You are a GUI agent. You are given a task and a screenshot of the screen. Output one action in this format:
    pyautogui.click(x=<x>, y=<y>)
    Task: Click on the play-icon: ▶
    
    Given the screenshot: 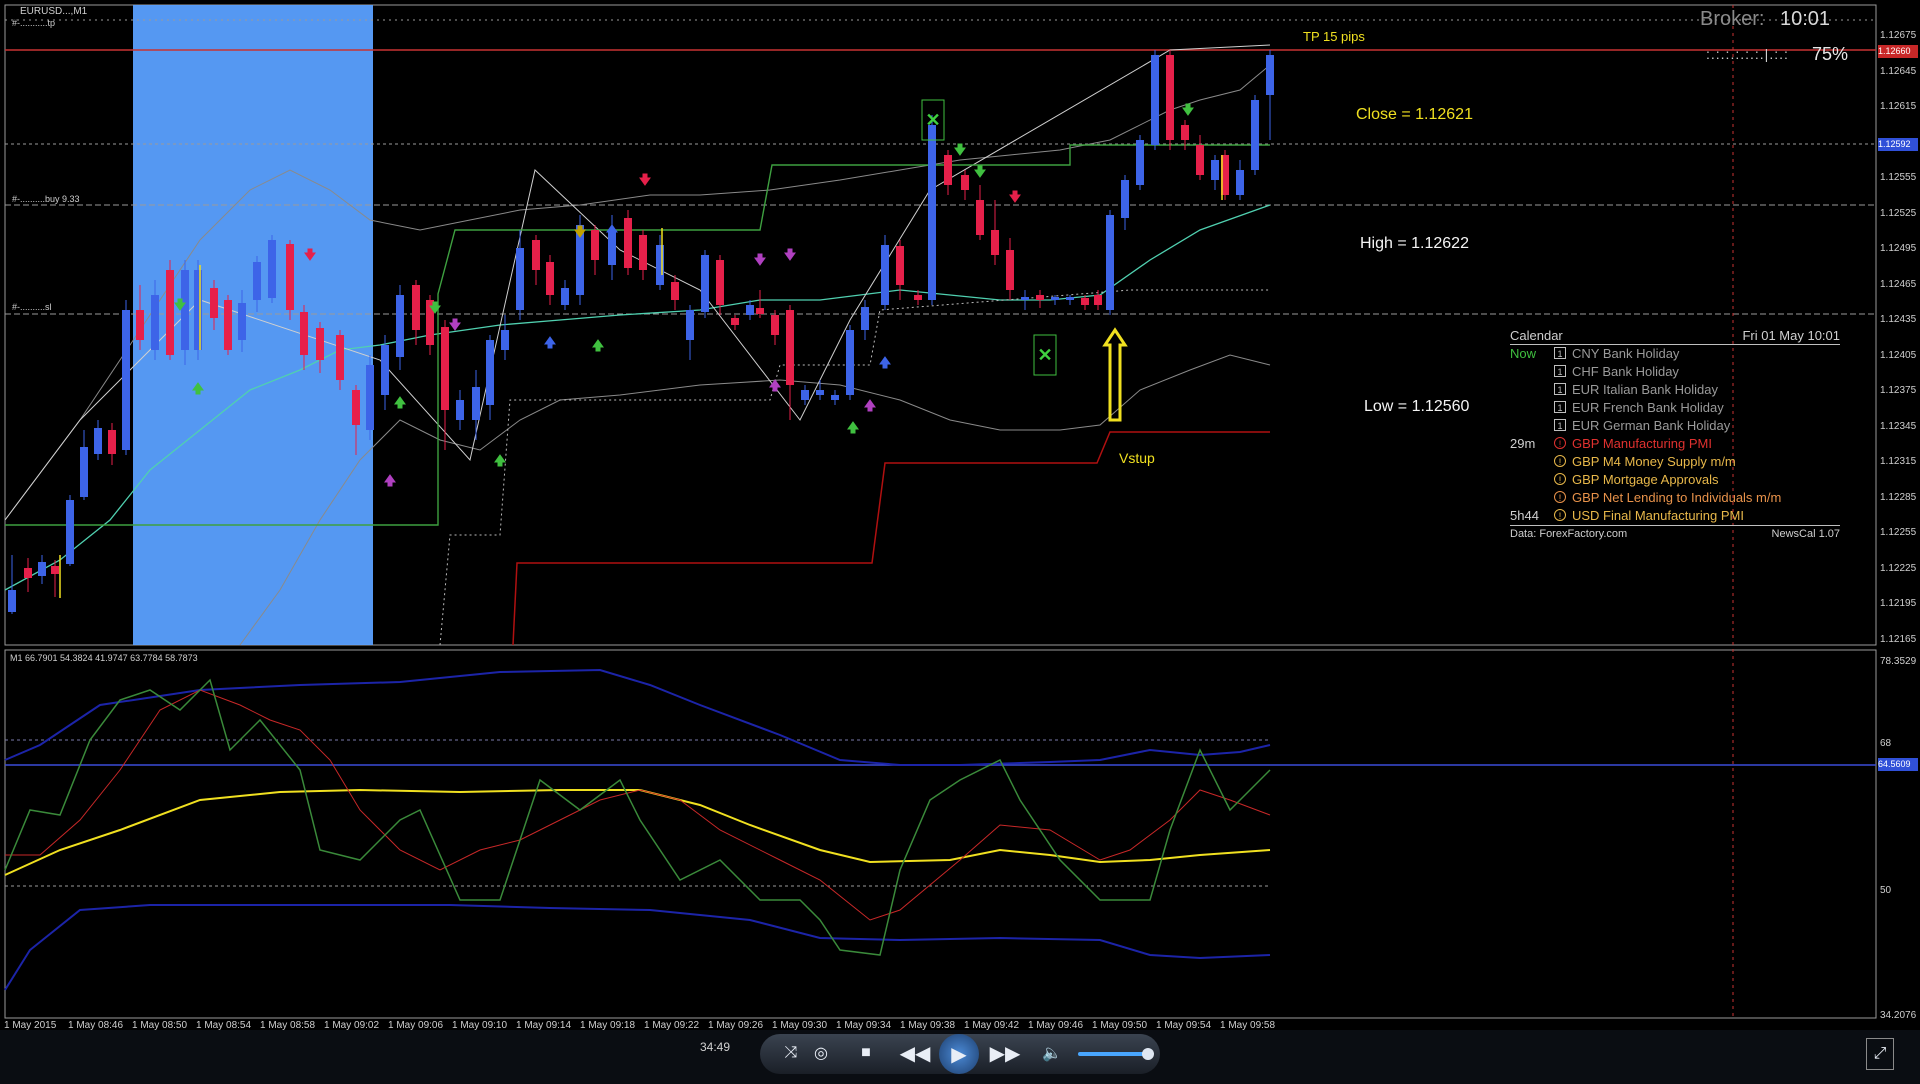 What is the action you would take?
    pyautogui.click(x=959, y=1054)
    